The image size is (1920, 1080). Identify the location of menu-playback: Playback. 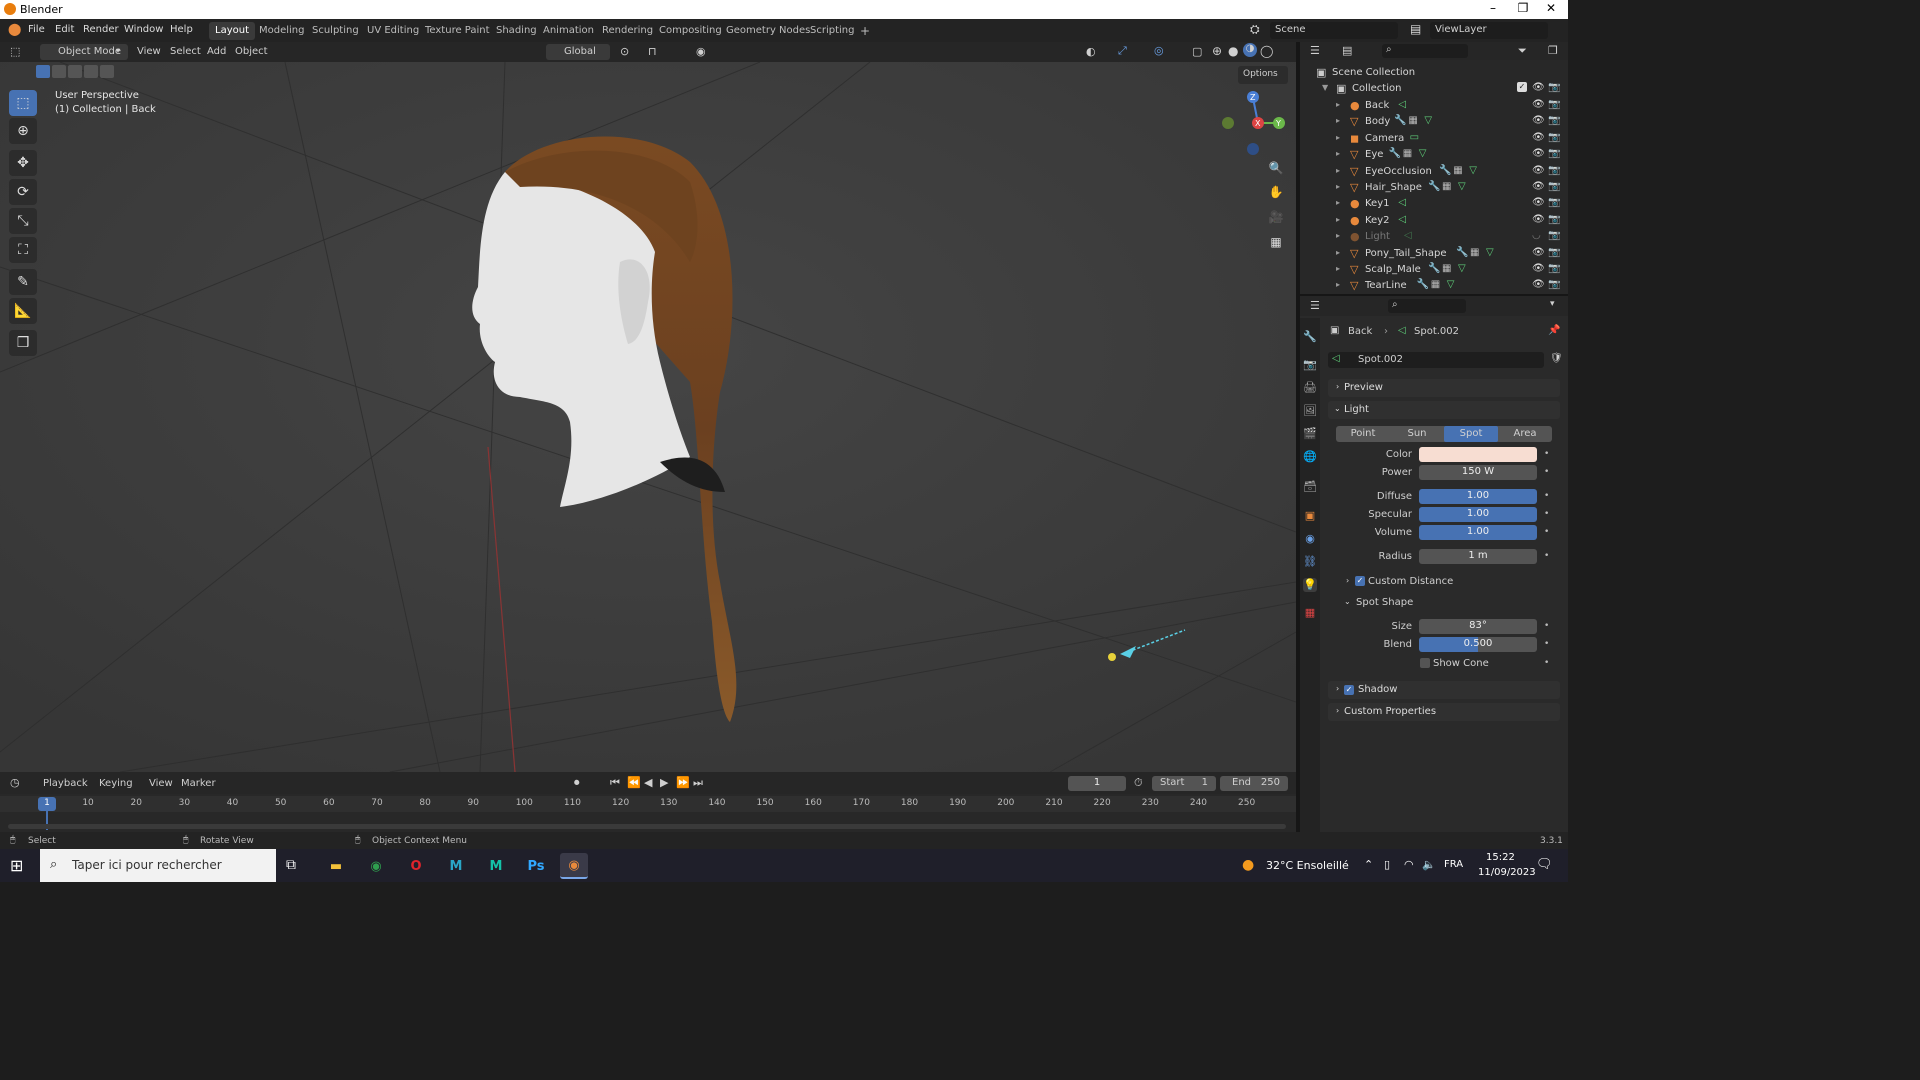
(65, 783).